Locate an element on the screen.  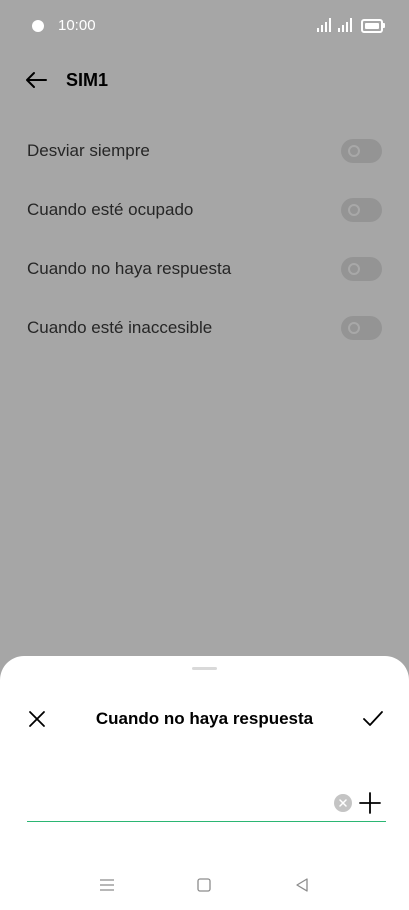
status-time: 10:00 is located at coordinates (77, 25).